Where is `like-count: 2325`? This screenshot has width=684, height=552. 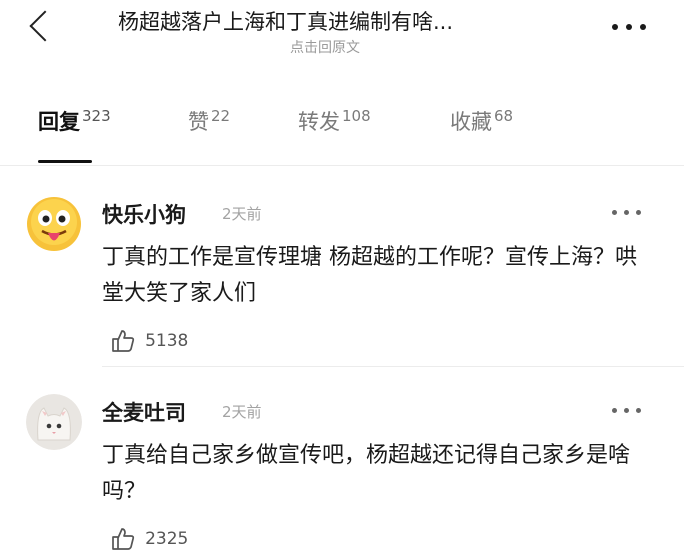 like-count: 2325 is located at coordinates (167, 539).